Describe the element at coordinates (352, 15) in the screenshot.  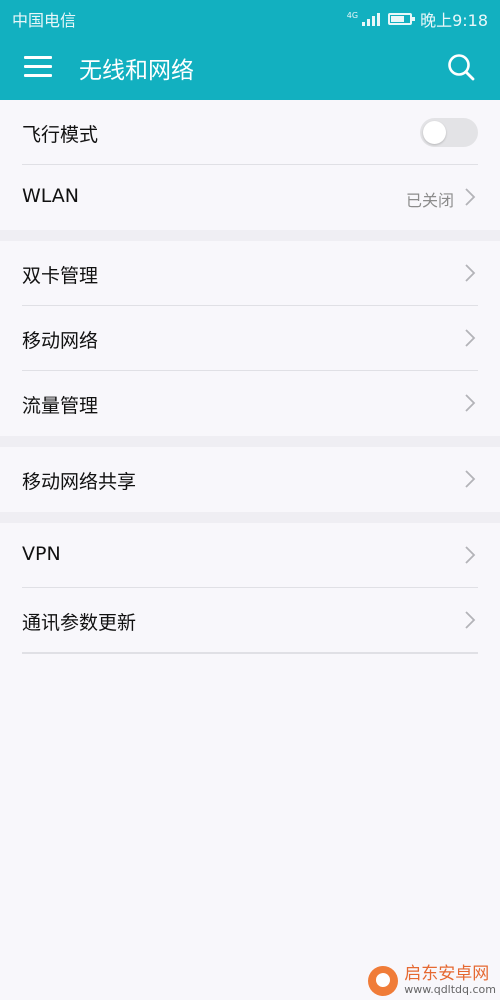
I see `network-type: 4G` at that location.